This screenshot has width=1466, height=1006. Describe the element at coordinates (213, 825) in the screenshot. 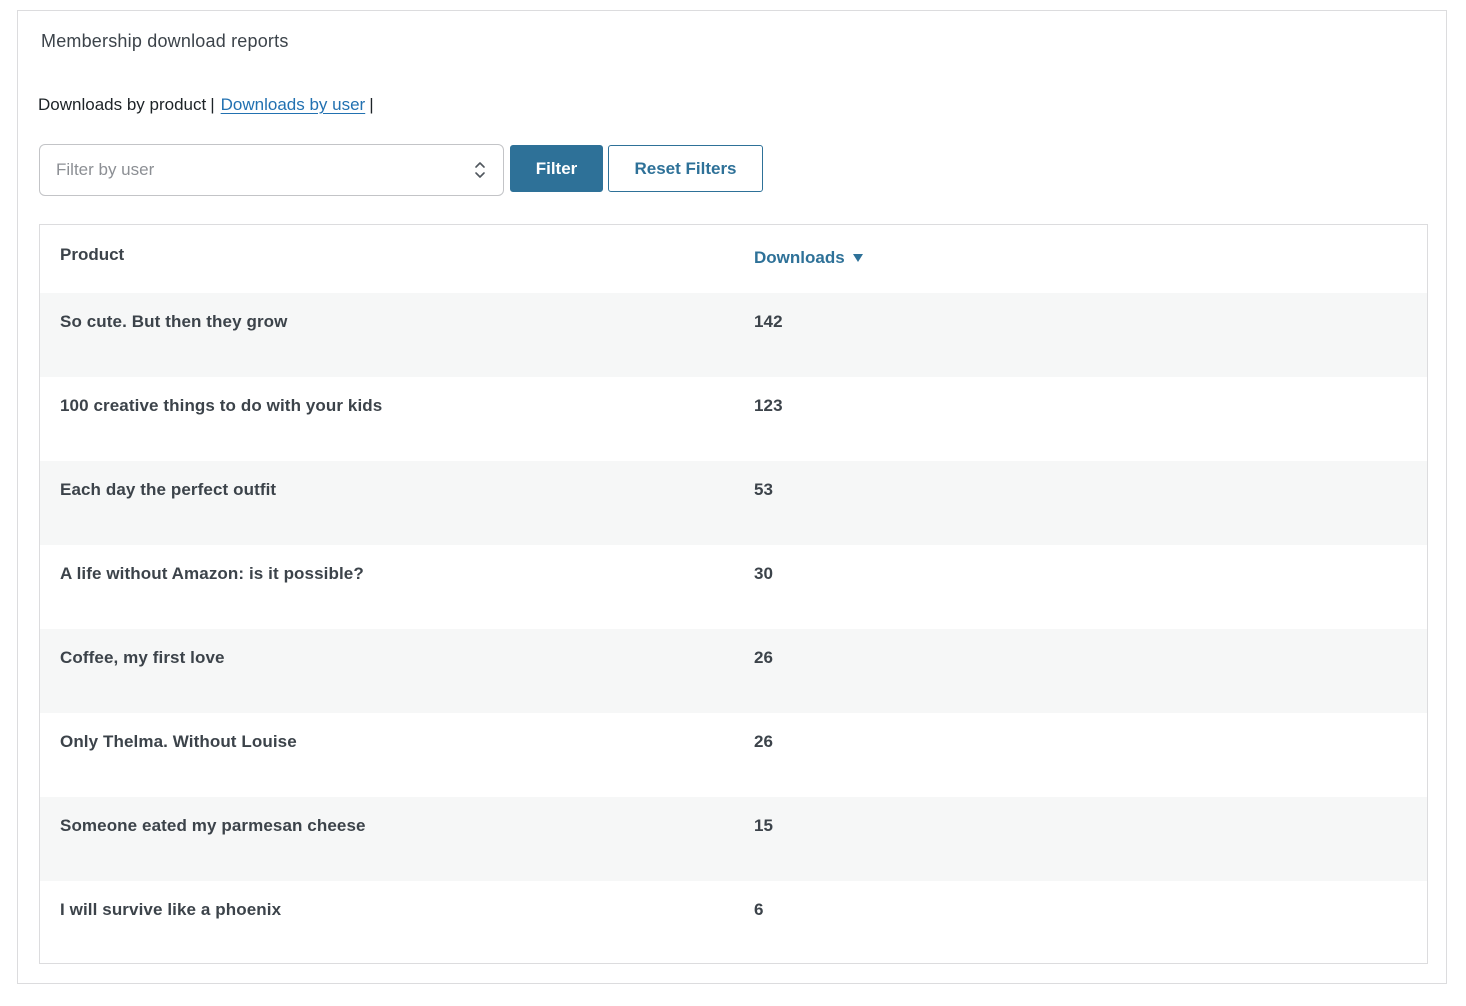

I see `product-cell: Someone eated my parmesan cheese` at that location.